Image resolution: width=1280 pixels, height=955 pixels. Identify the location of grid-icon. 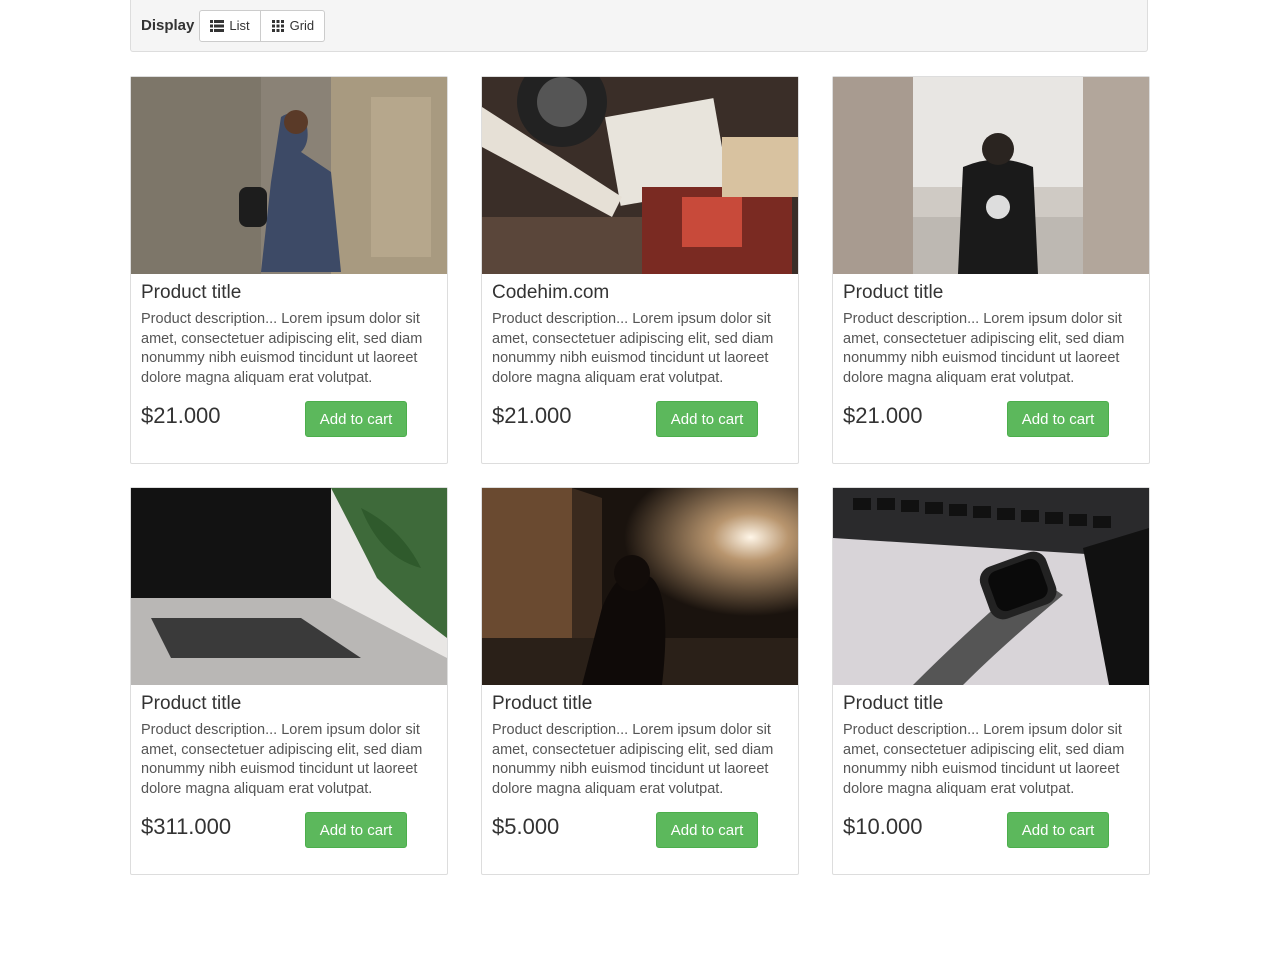
(278, 25).